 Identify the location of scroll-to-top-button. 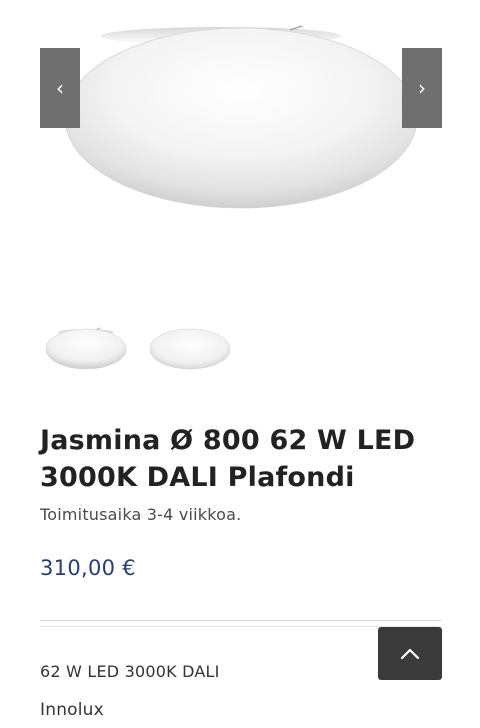
(410, 653).